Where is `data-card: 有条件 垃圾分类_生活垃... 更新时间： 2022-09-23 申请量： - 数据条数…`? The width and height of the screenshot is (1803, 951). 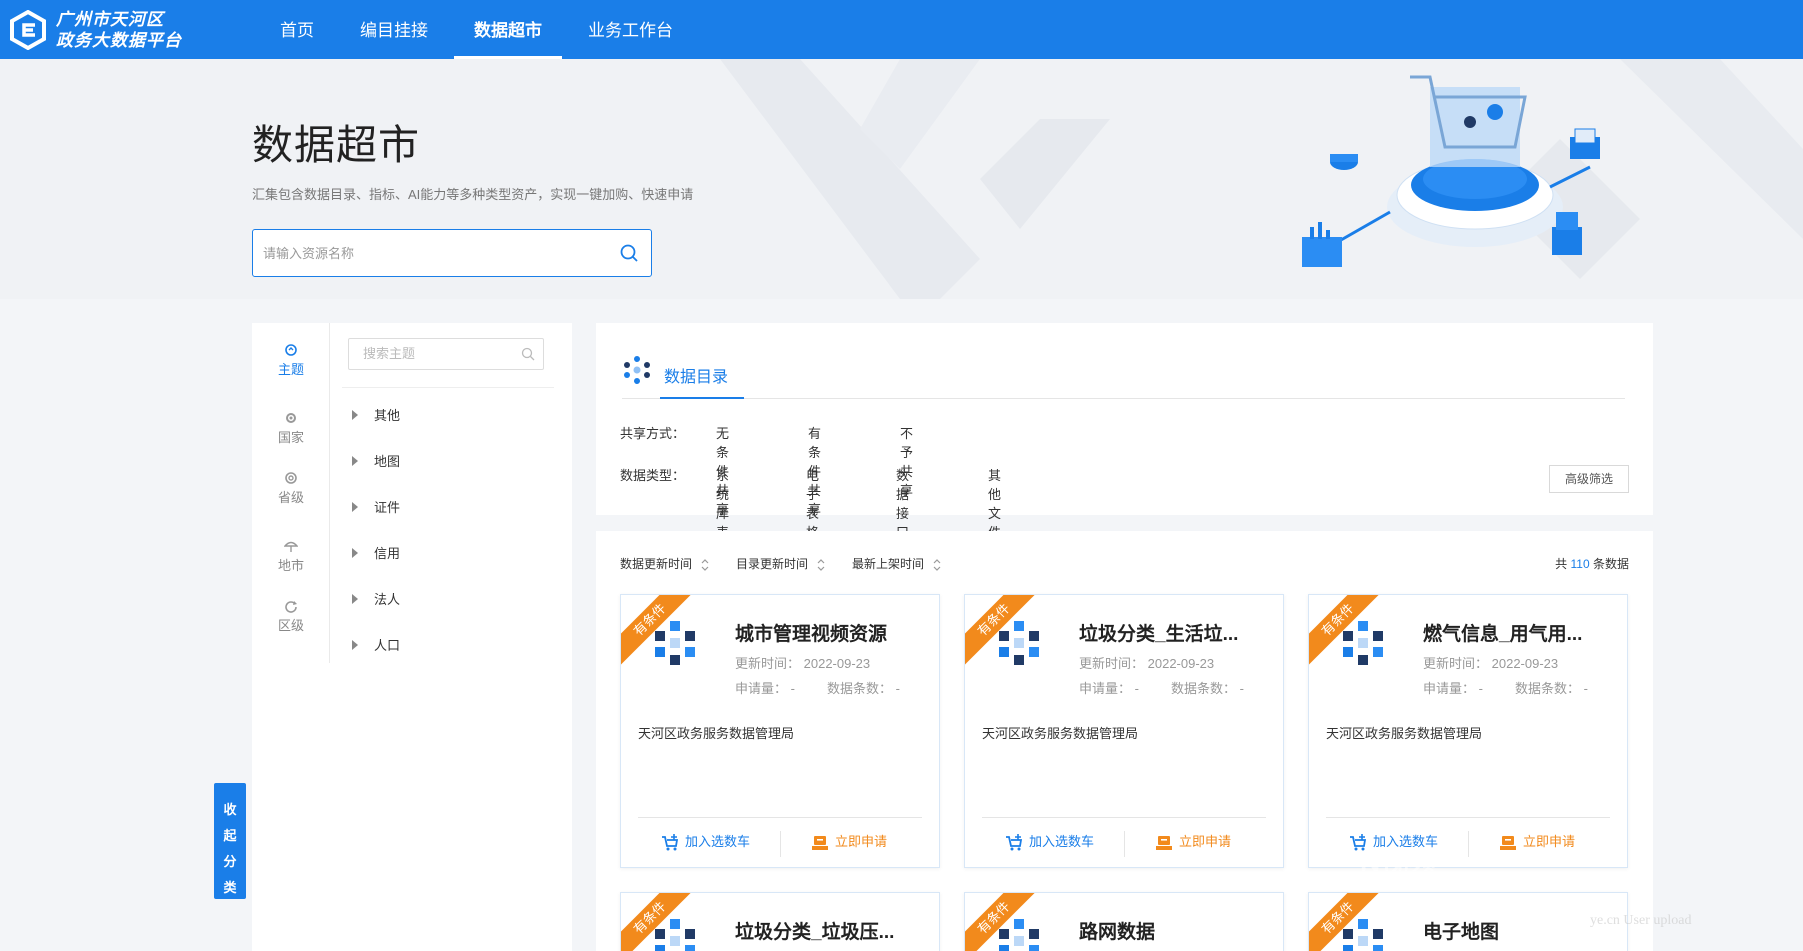 data-card: 有条件 垃圾分类_生活垃... 更新时间： 2022-09-23 申请量： - 数据条数… is located at coordinates (1124, 731).